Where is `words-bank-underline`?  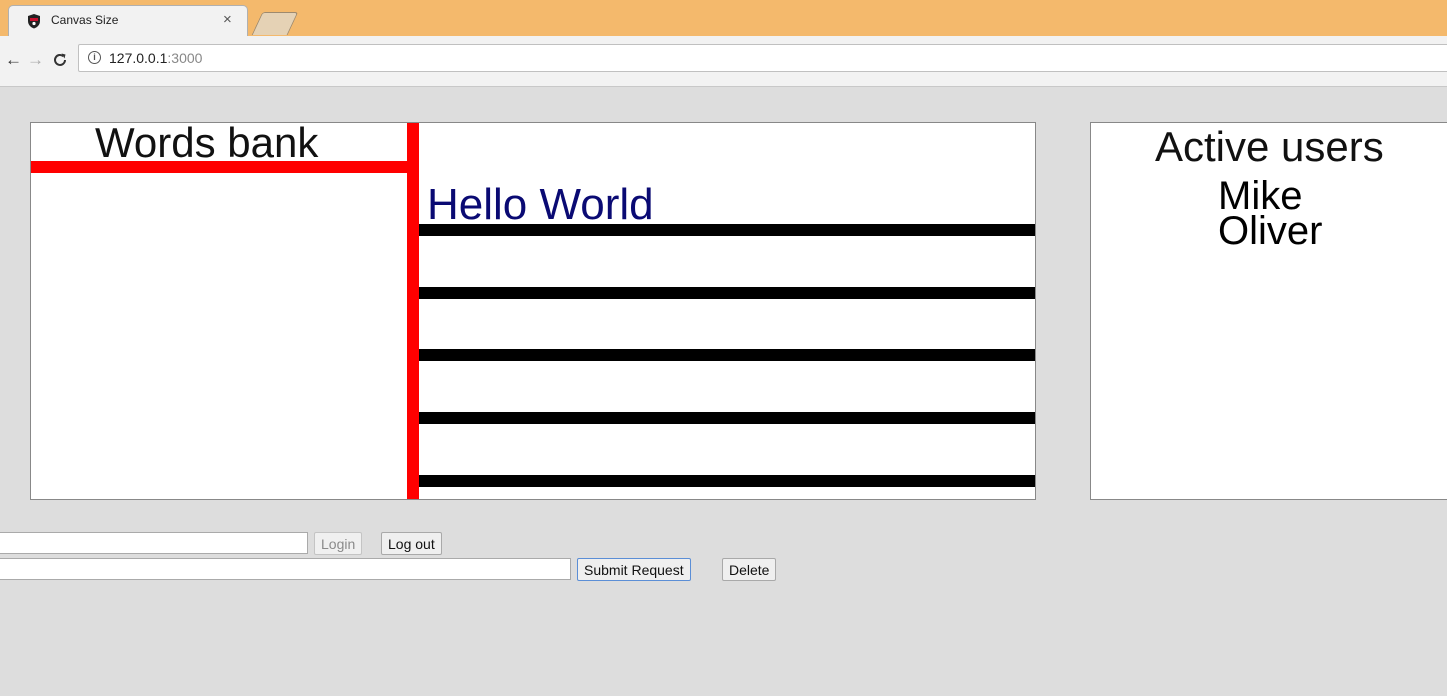 words-bank-underline is located at coordinates (221, 167).